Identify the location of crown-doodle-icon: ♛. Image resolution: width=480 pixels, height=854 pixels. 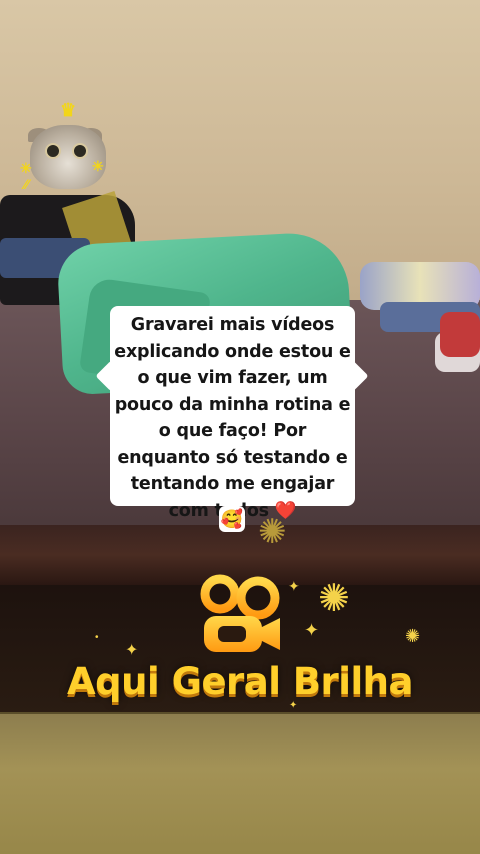
(68, 110).